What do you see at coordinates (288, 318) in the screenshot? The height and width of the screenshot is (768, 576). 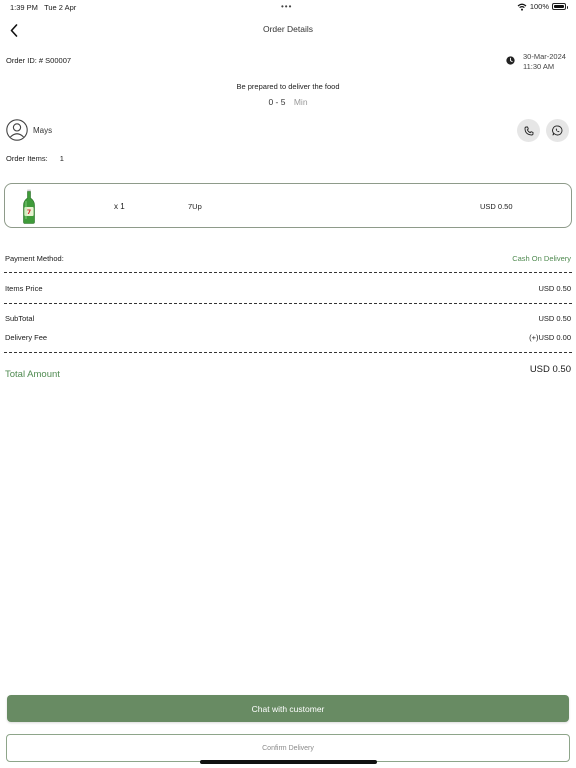 I see `subtotal-row: SubTotal USD 0.50` at bounding box center [288, 318].